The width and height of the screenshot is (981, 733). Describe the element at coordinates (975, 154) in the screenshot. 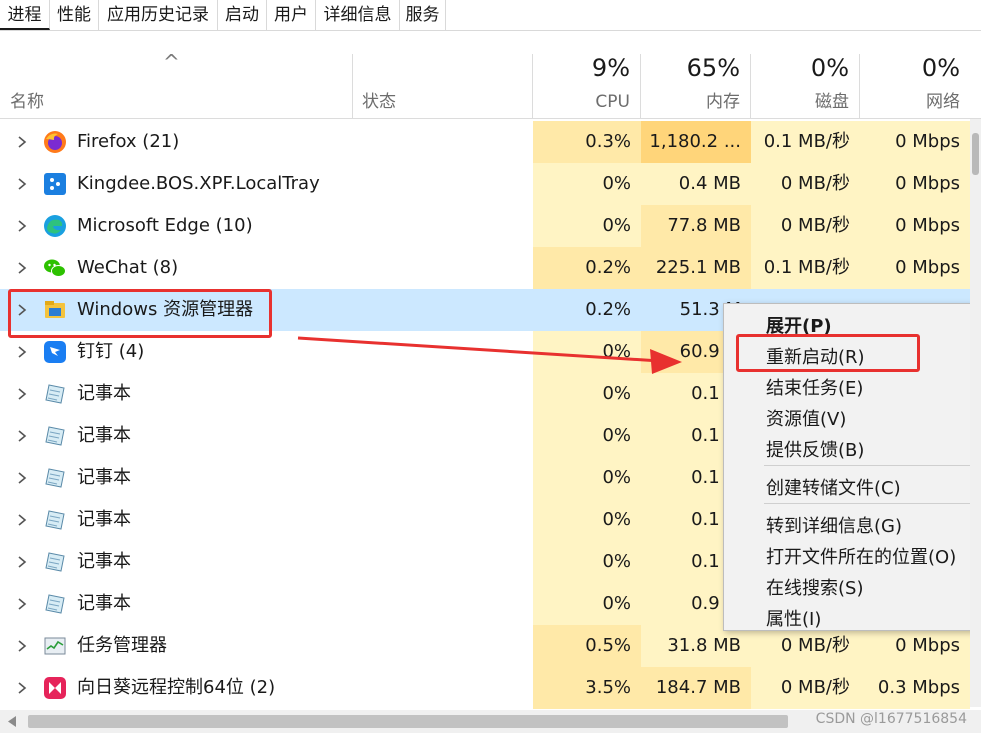

I see `vertical-scrollbar-thumb` at that location.